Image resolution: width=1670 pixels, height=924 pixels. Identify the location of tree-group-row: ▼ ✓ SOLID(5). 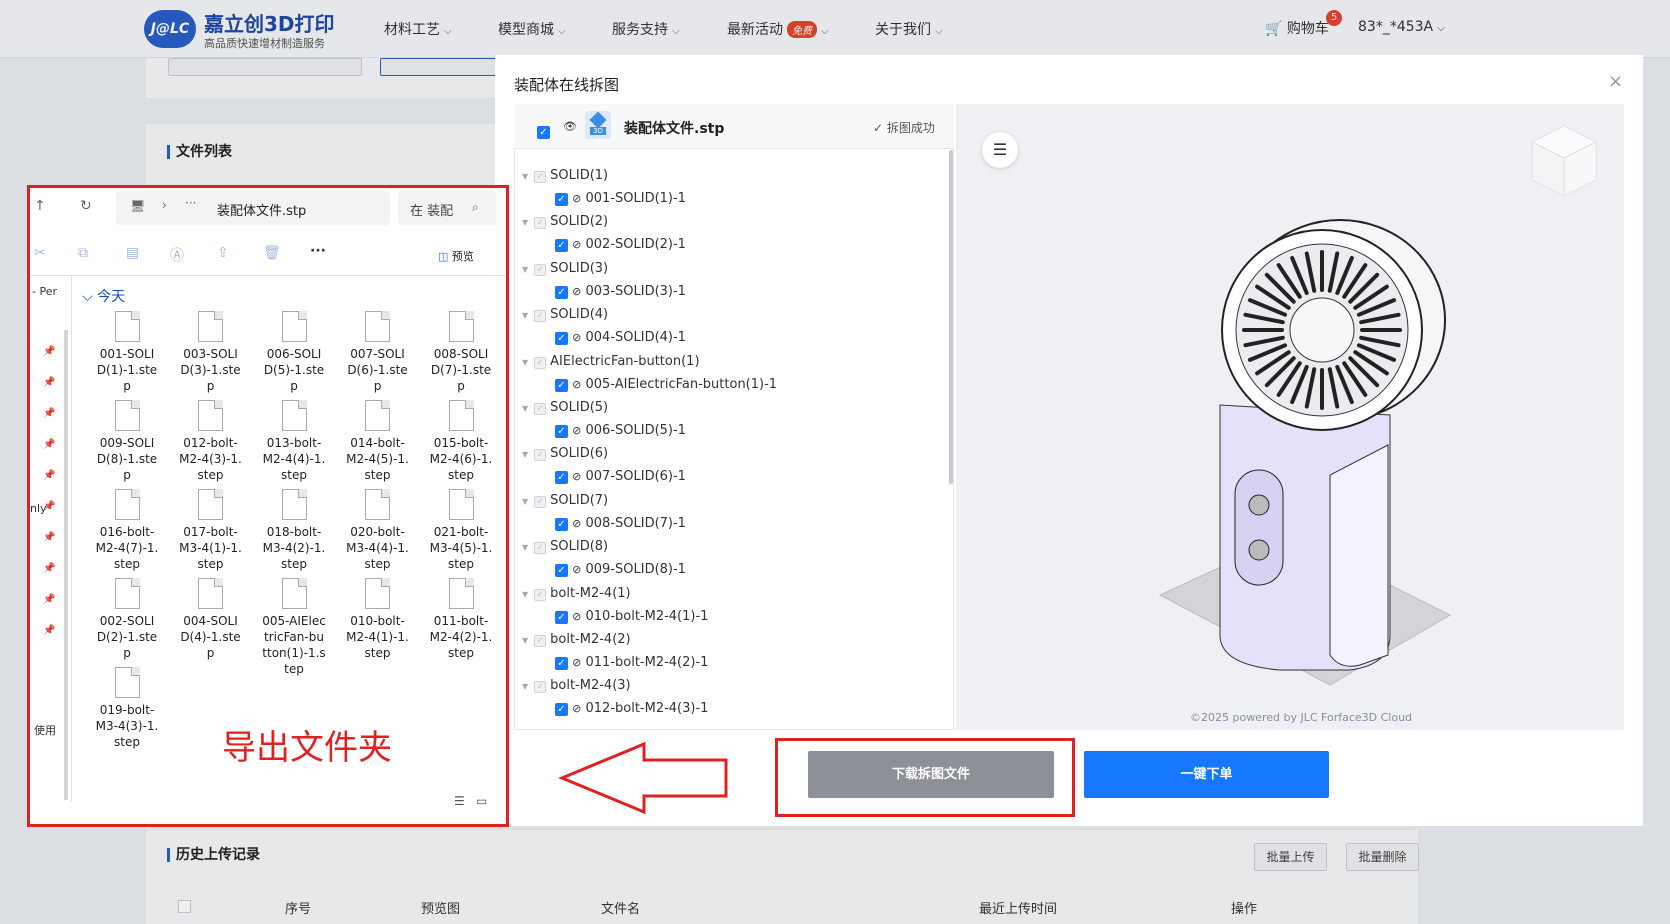
(565, 407).